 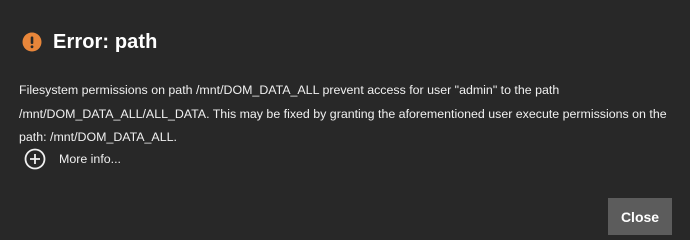 I want to click on close-button: Close, so click(x=640, y=216).